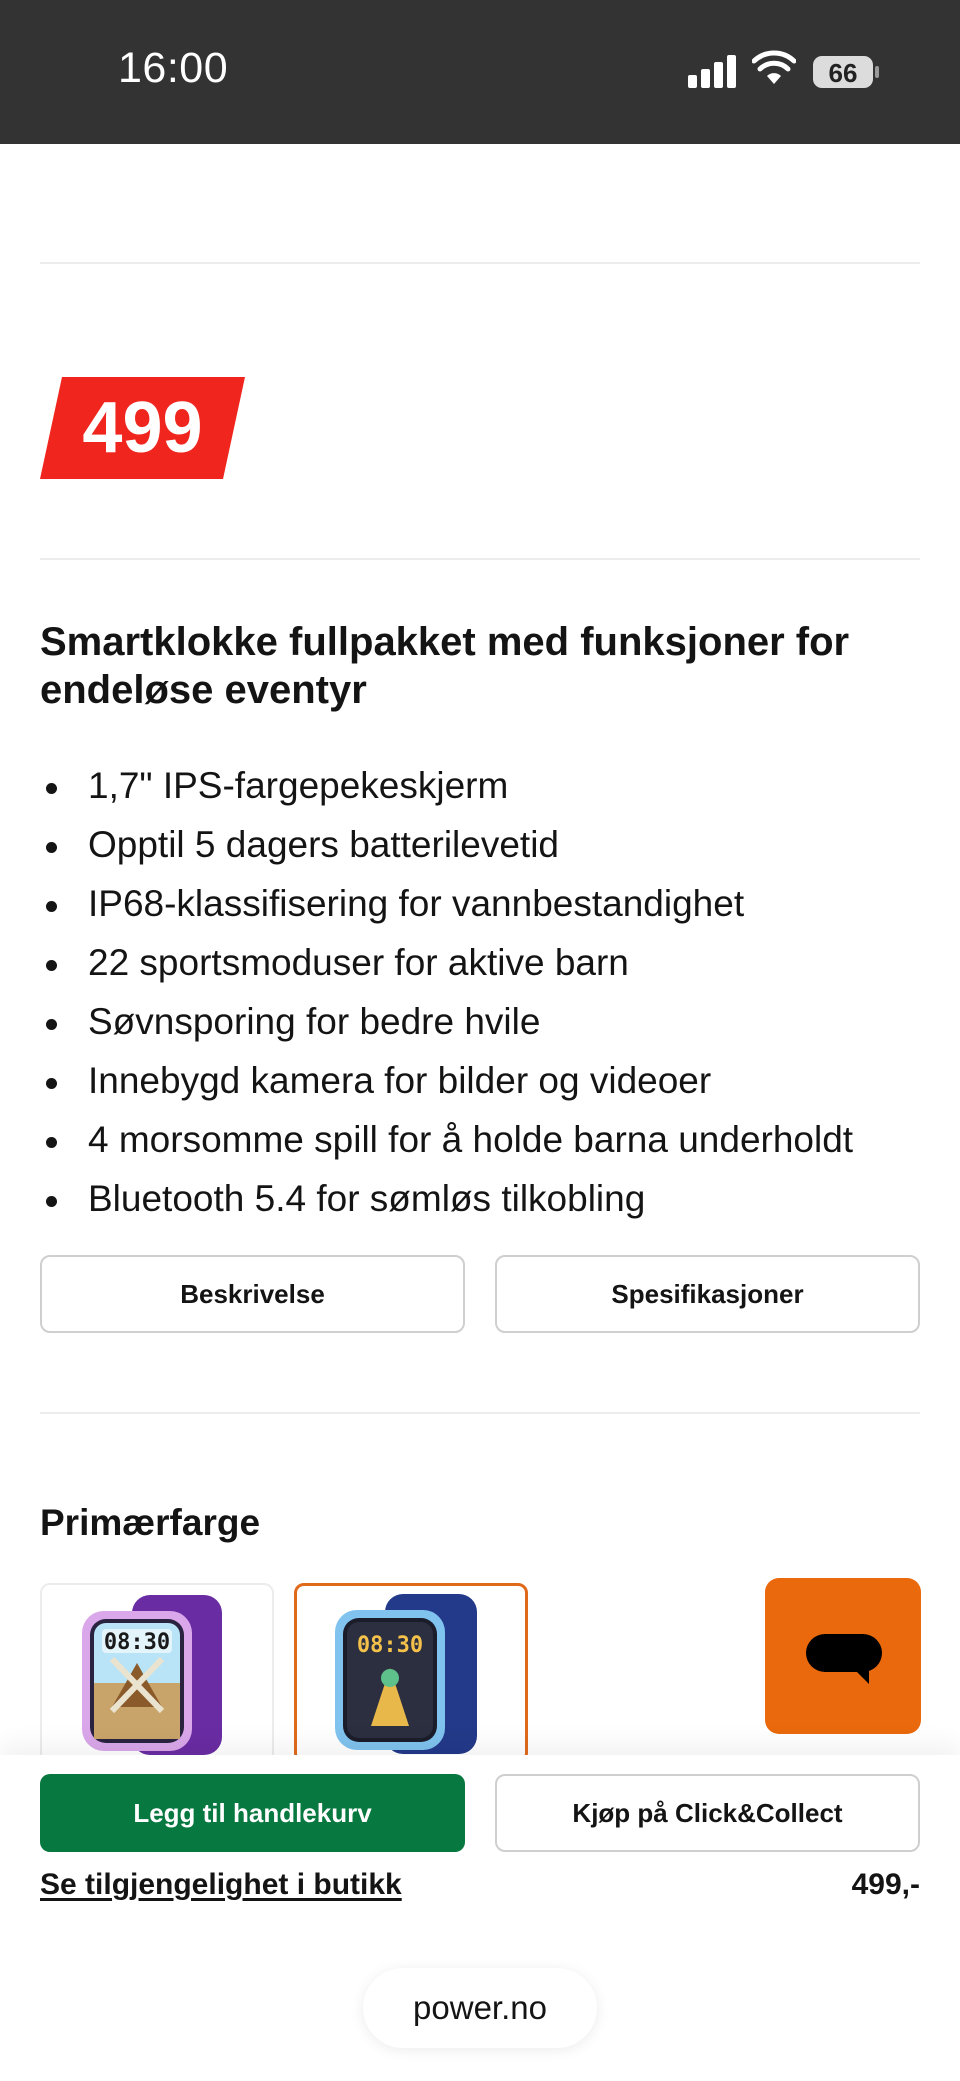 The width and height of the screenshot is (960, 2081). I want to click on battery-icon: 66, so click(846, 72).